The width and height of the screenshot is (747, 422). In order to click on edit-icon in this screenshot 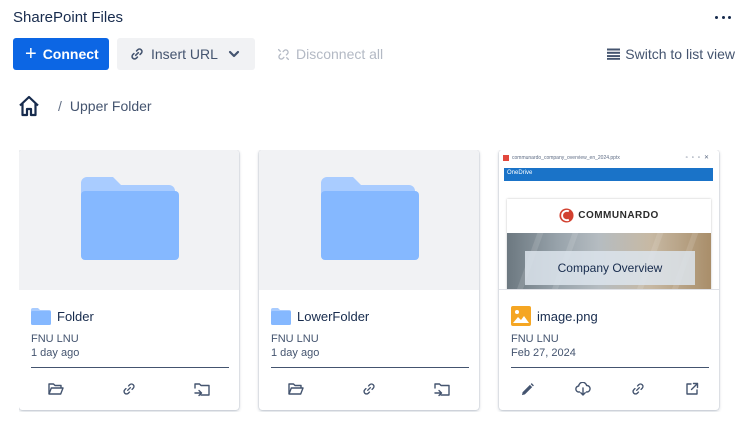, I will do `click(527, 388)`.